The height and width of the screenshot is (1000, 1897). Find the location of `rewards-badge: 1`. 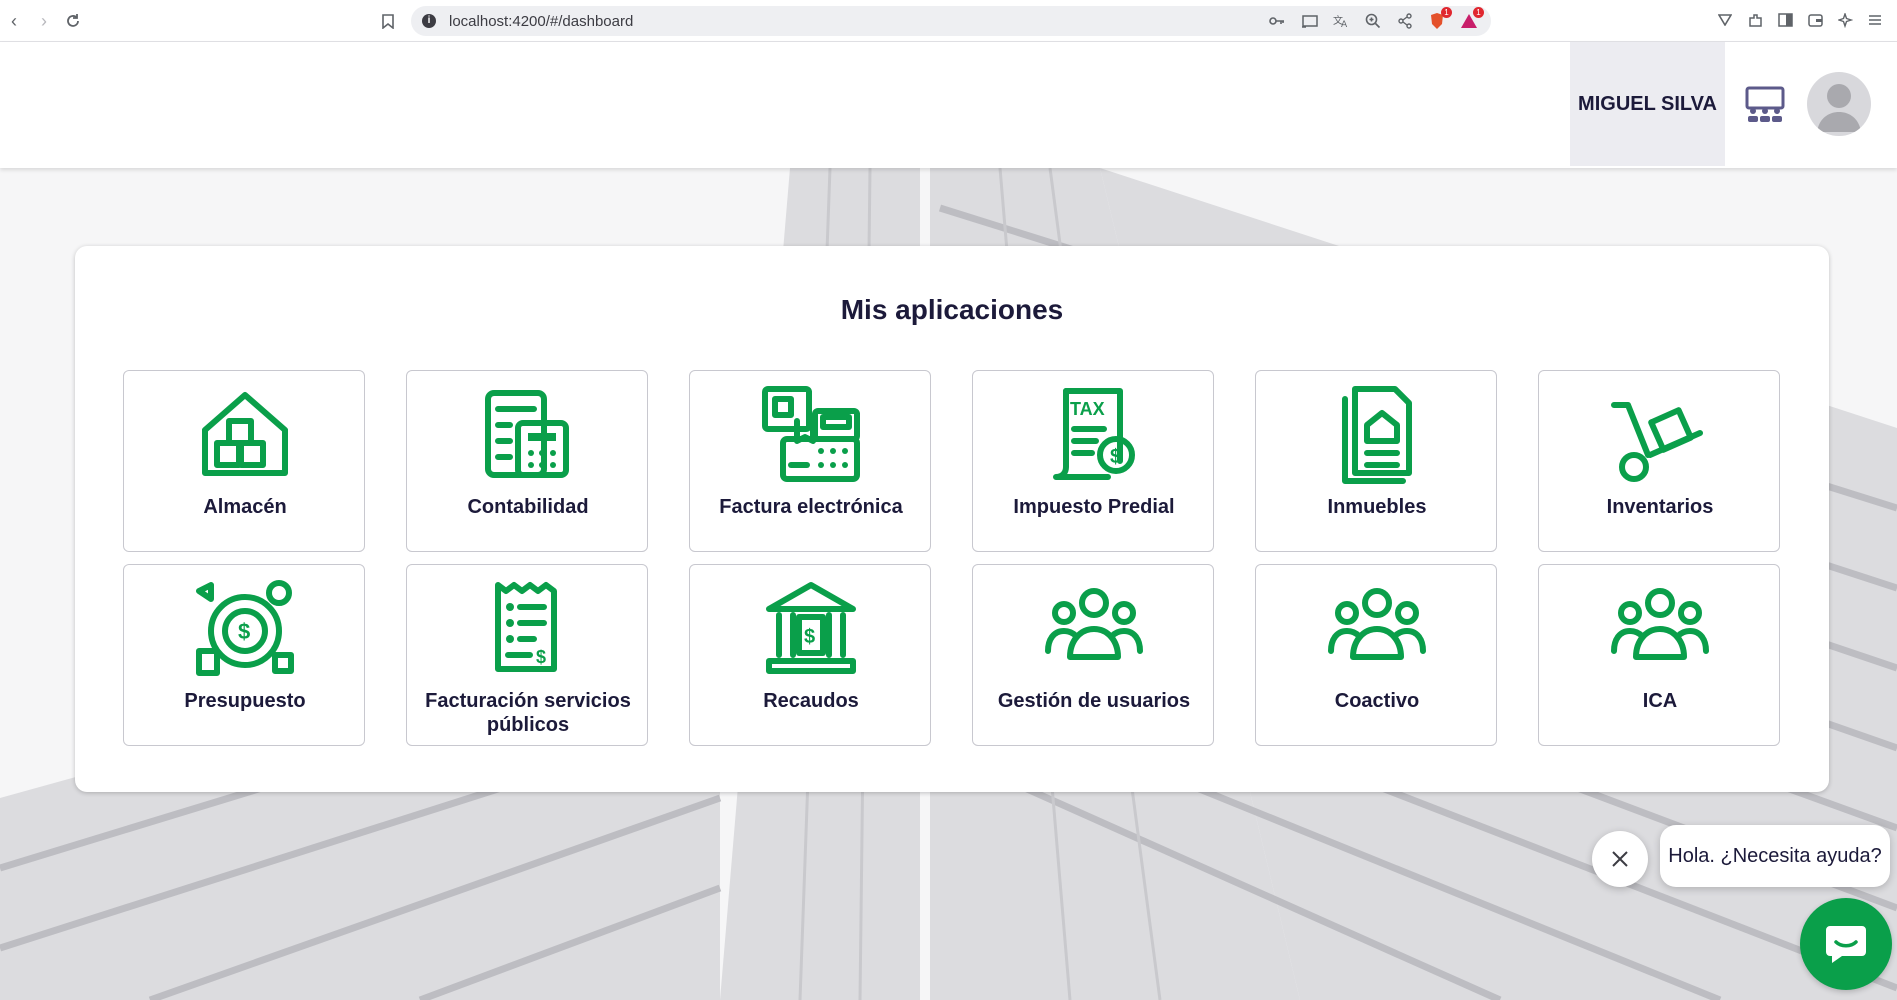

rewards-badge: 1 is located at coordinates (1478, 12).